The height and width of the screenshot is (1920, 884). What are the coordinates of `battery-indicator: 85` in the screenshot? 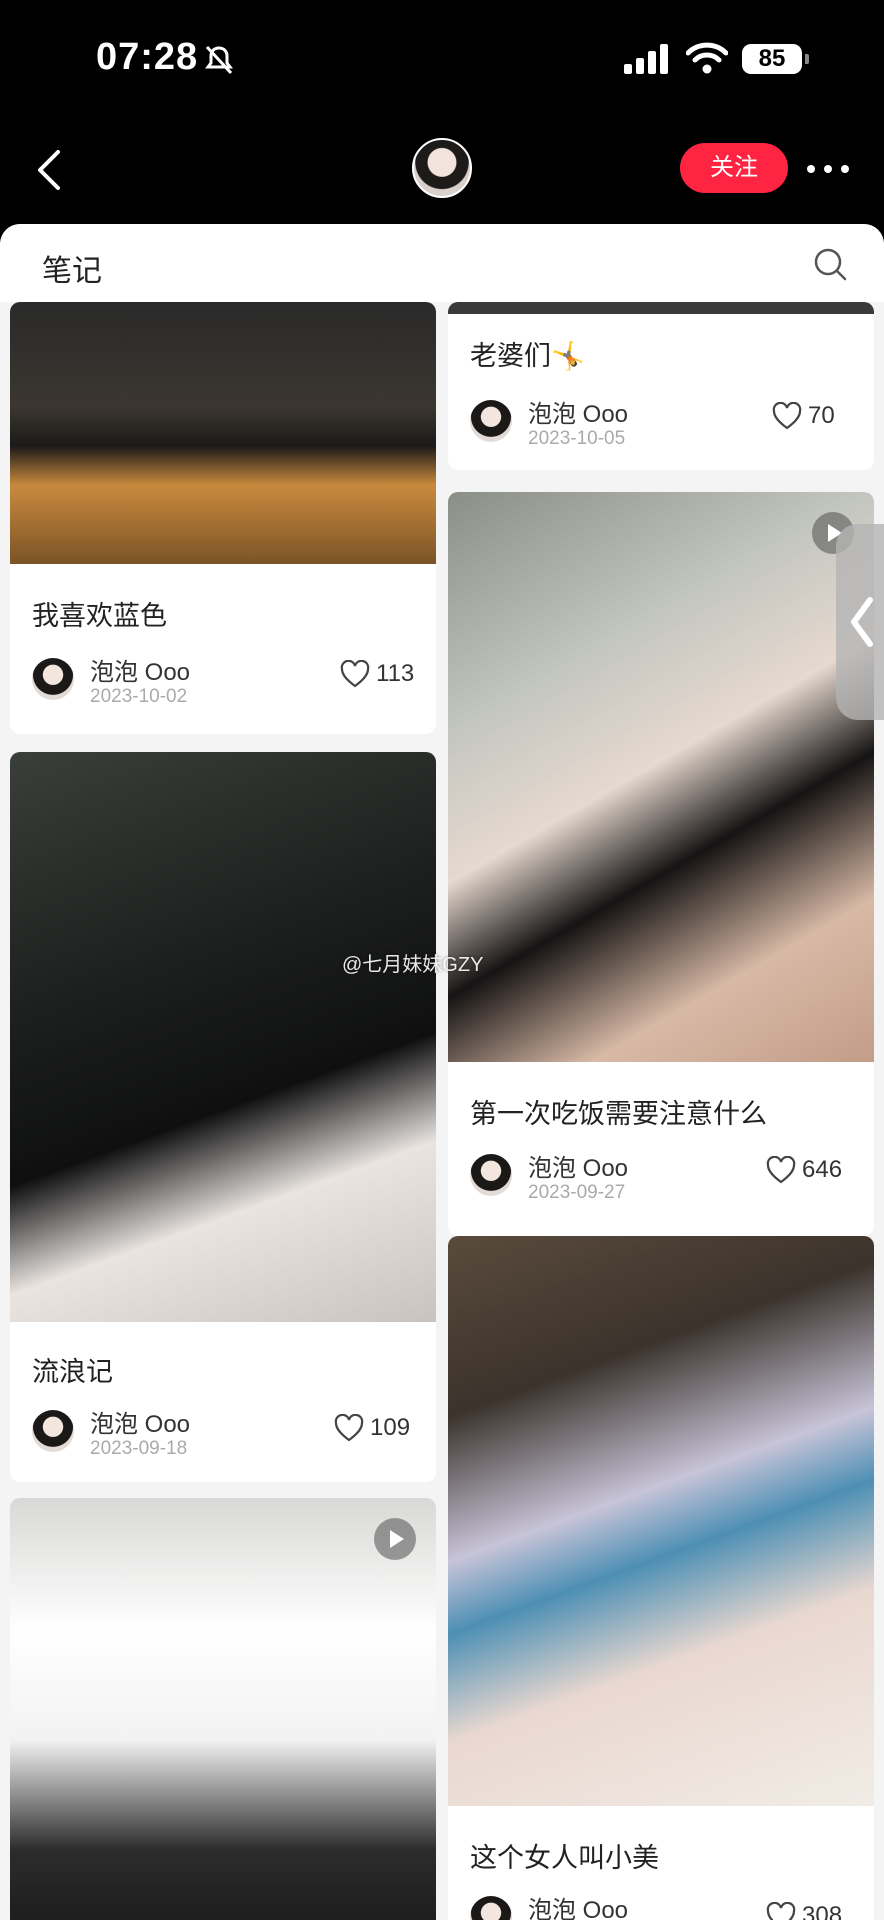 It's located at (775, 59).